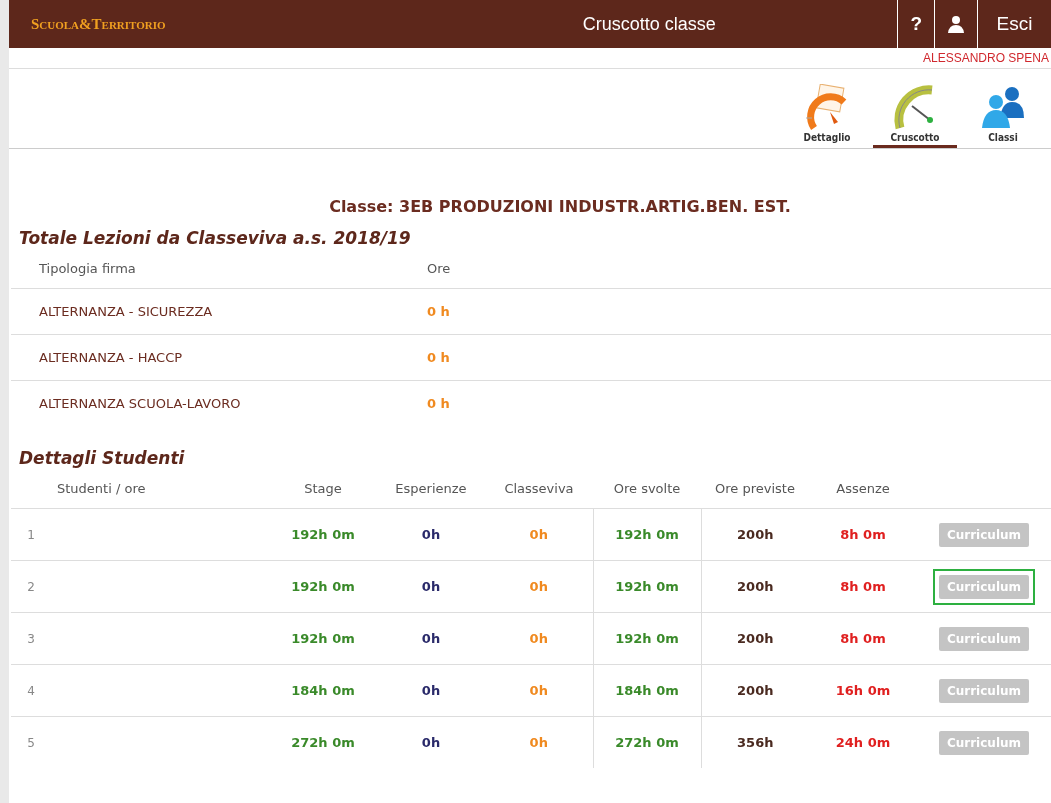 This screenshot has width=1051, height=803. I want to click on row-number: 1, so click(31, 535).